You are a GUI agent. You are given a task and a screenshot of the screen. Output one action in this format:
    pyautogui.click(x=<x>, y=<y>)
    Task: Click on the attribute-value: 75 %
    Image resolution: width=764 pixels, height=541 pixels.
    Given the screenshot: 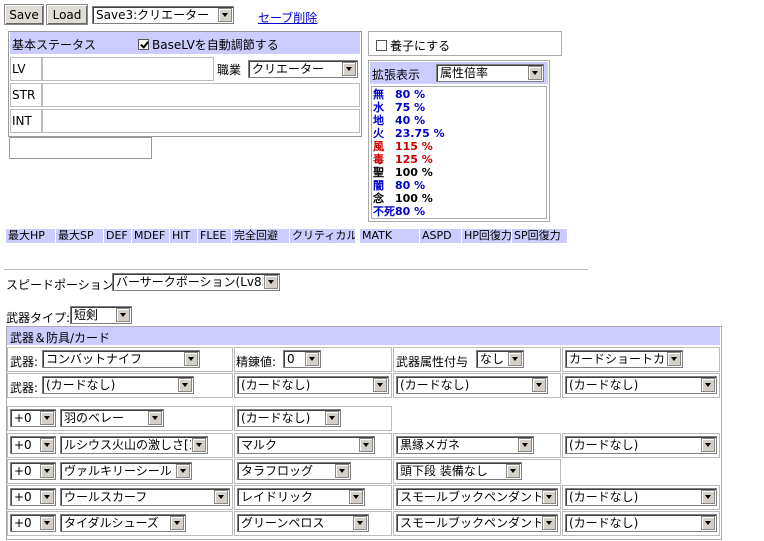 What is the action you would take?
    pyautogui.click(x=410, y=107)
    